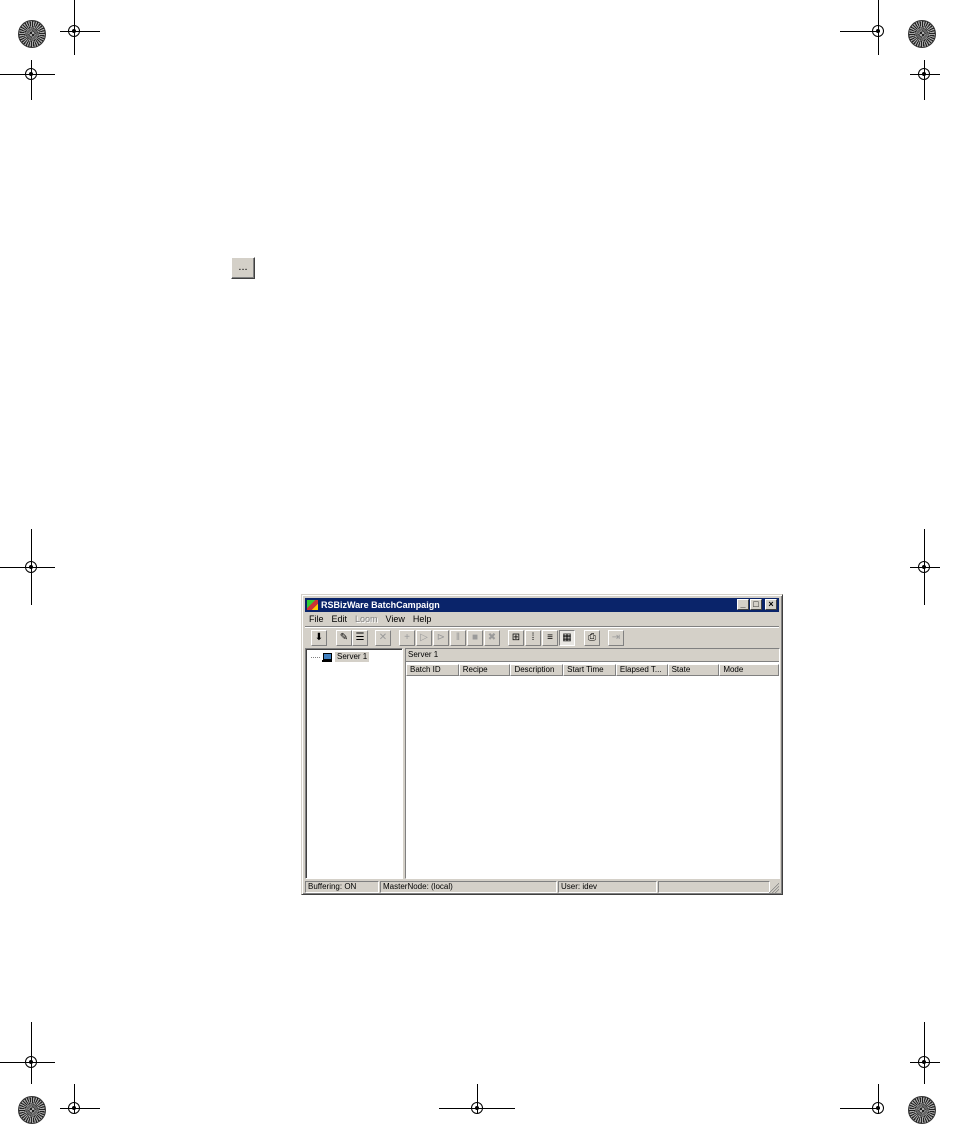 This screenshot has height=1138, width=954. I want to click on stop-icon: ■, so click(475, 638).